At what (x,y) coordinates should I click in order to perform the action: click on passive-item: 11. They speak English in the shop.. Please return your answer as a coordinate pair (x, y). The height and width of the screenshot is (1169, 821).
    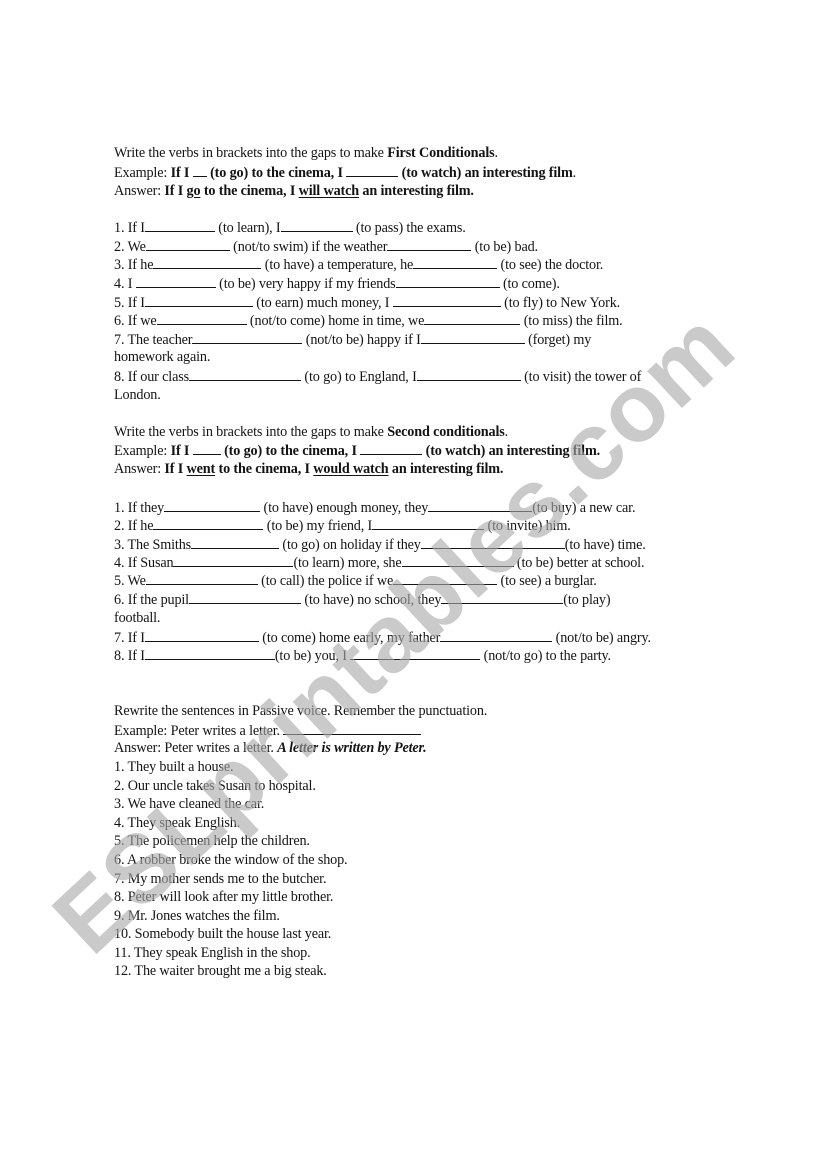
    Looking at the image, I should click on (212, 953).